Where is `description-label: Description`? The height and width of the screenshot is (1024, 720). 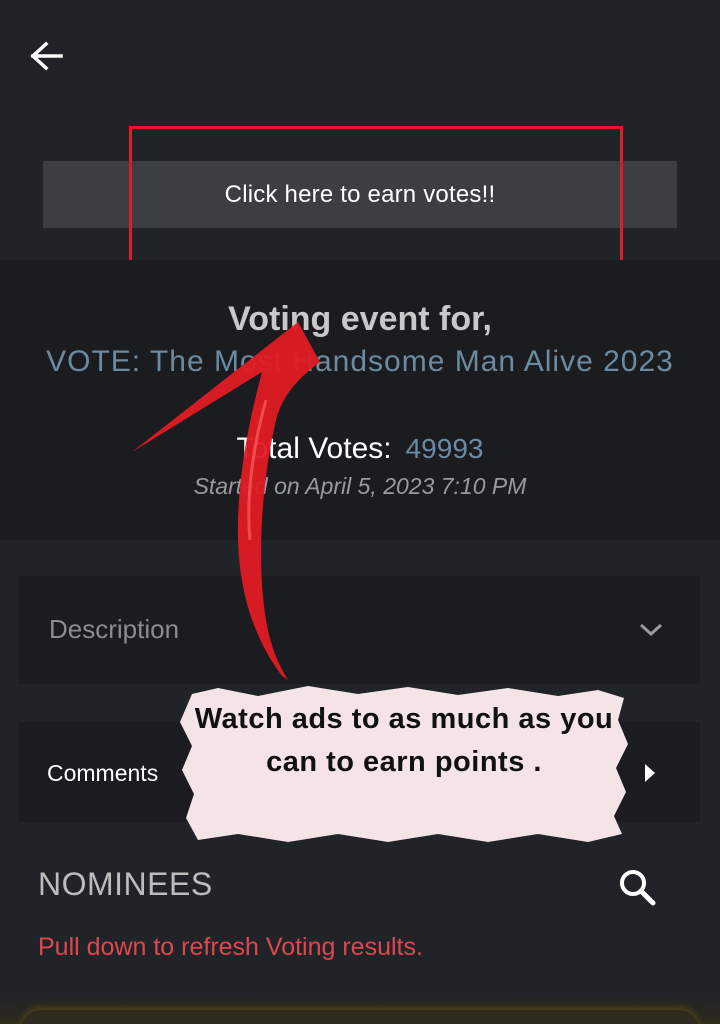 description-label: Description is located at coordinates (114, 629).